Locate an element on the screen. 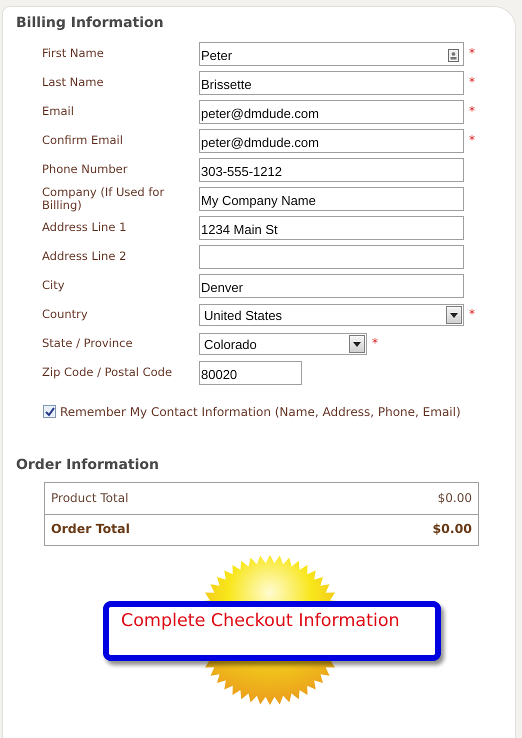 The width and height of the screenshot is (522, 738). input-field: 303-555-1212 is located at coordinates (331, 170).